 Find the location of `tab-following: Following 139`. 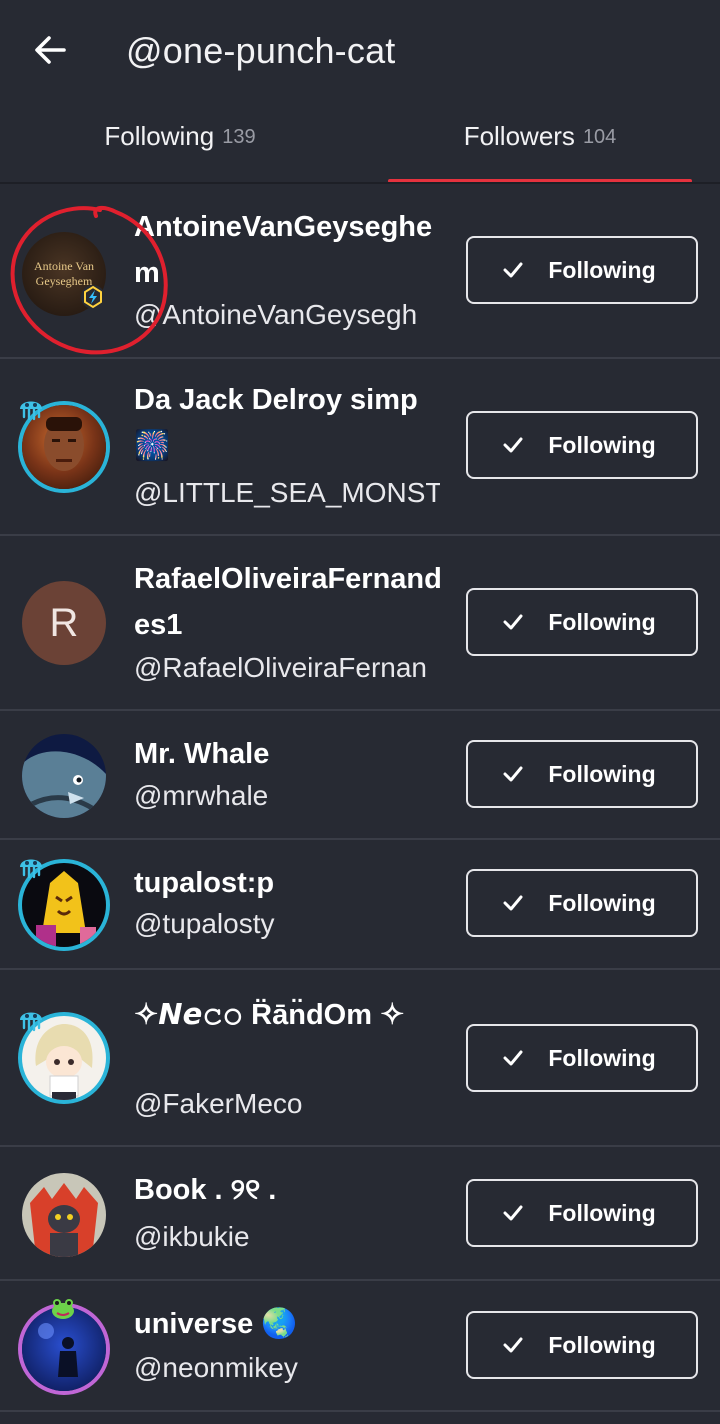

tab-following: Following 139 is located at coordinates (180, 145).